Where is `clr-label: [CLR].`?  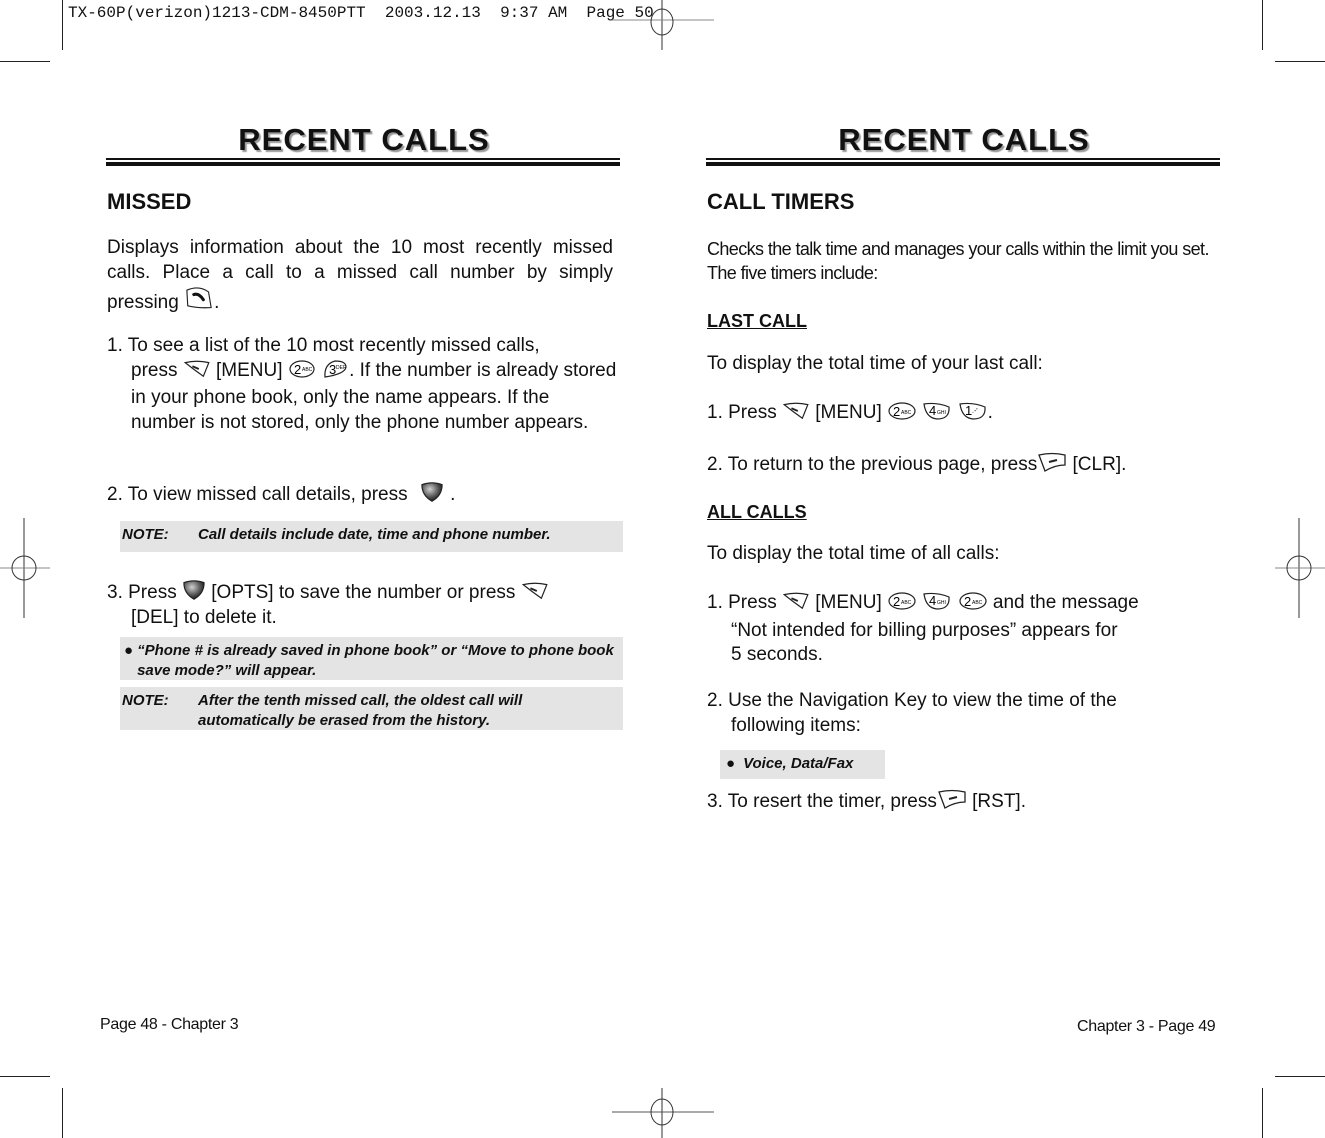 clr-label: [CLR]. is located at coordinates (1099, 464).